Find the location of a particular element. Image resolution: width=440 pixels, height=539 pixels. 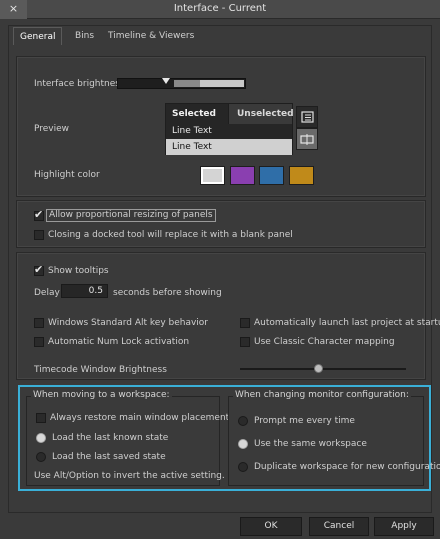

timecode-brightness-thumb is located at coordinates (318, 368).